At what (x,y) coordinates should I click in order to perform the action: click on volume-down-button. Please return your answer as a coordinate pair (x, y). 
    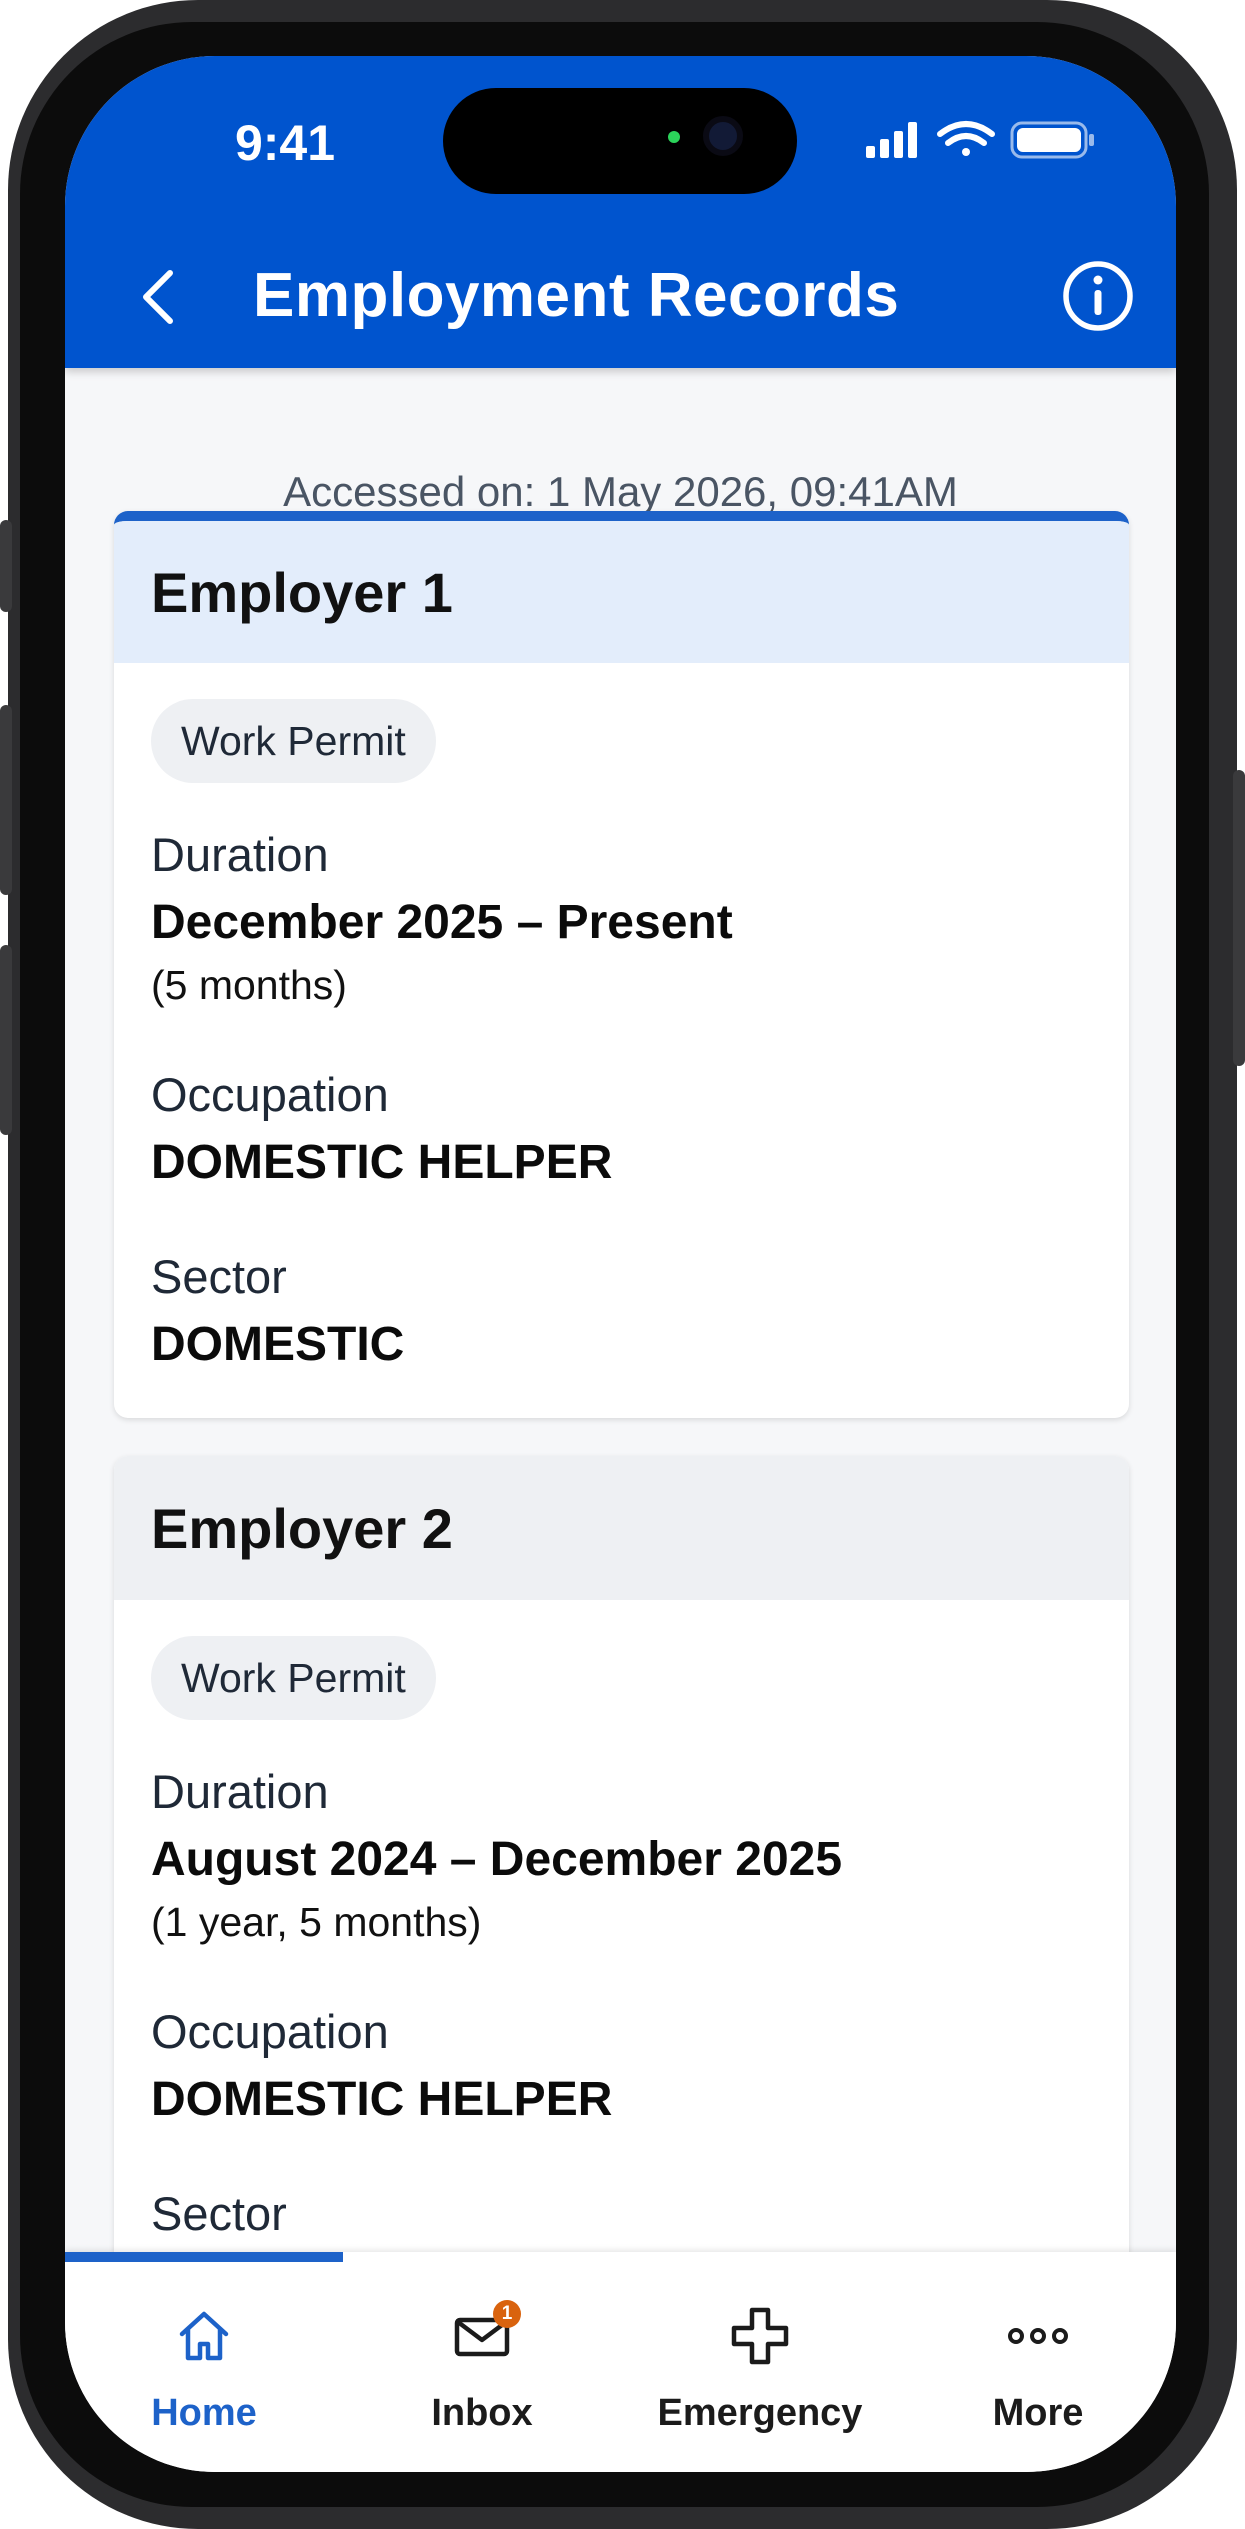
    Looking at the image, I should click on (6, 1040).